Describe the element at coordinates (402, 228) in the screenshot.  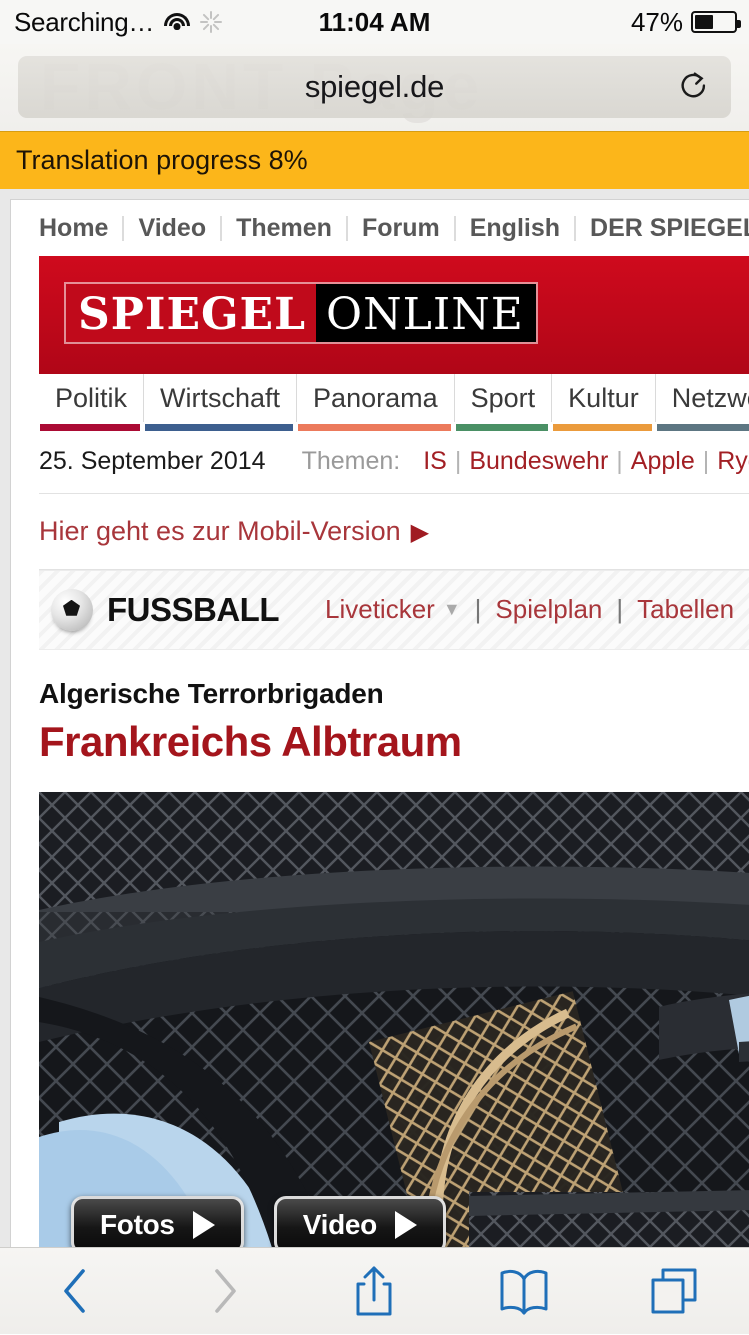
I see `service-nav-item-forum: Forum` at that location.